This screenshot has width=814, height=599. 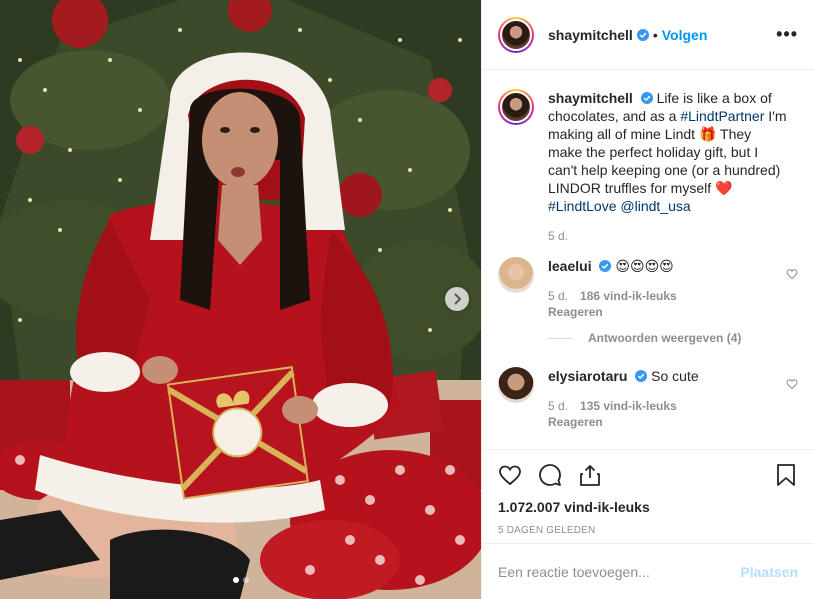 What do you see at coordinates (550, 475) in the screenshot?
I see `comment-icon` at bounding box center [550, 475].